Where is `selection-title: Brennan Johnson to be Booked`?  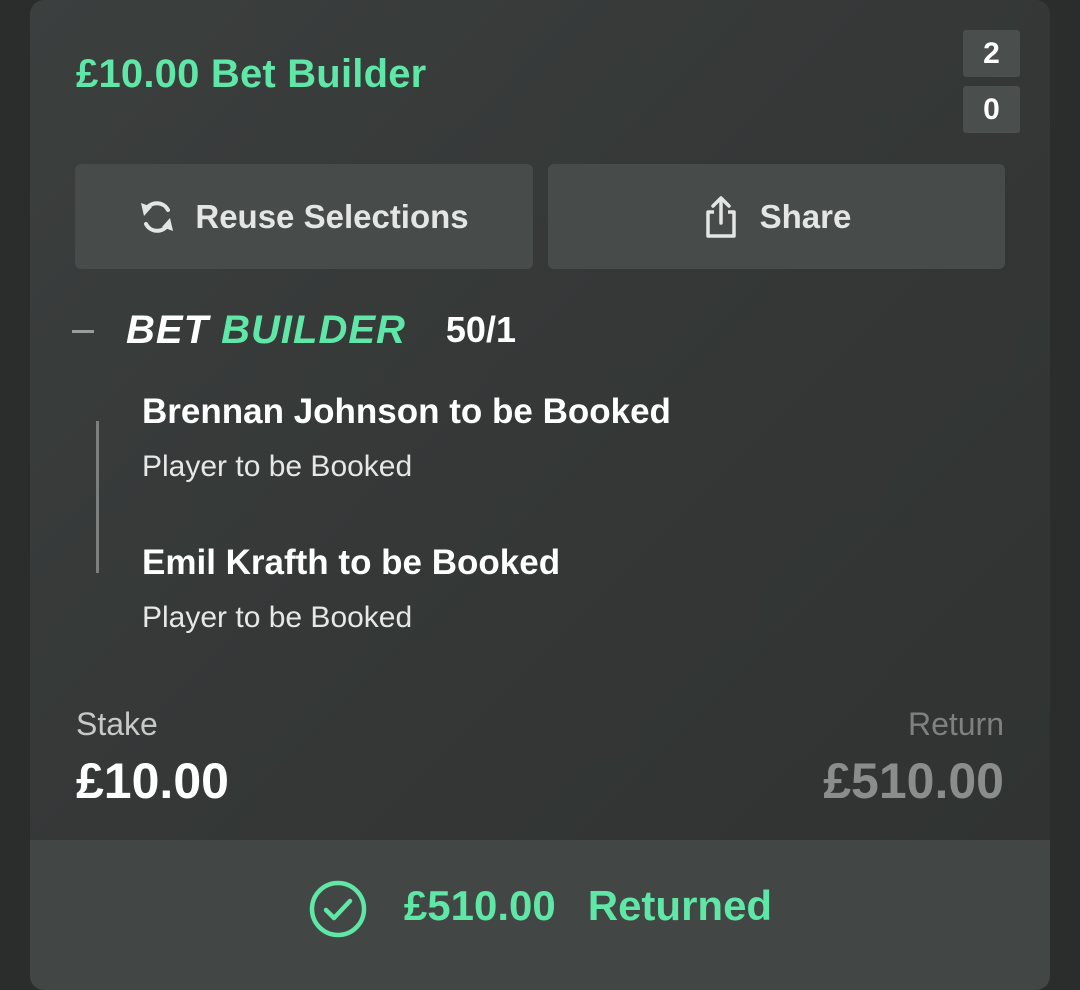
selection-title: Brennan Johnson to be Booked is located at coordinates (406, 411).